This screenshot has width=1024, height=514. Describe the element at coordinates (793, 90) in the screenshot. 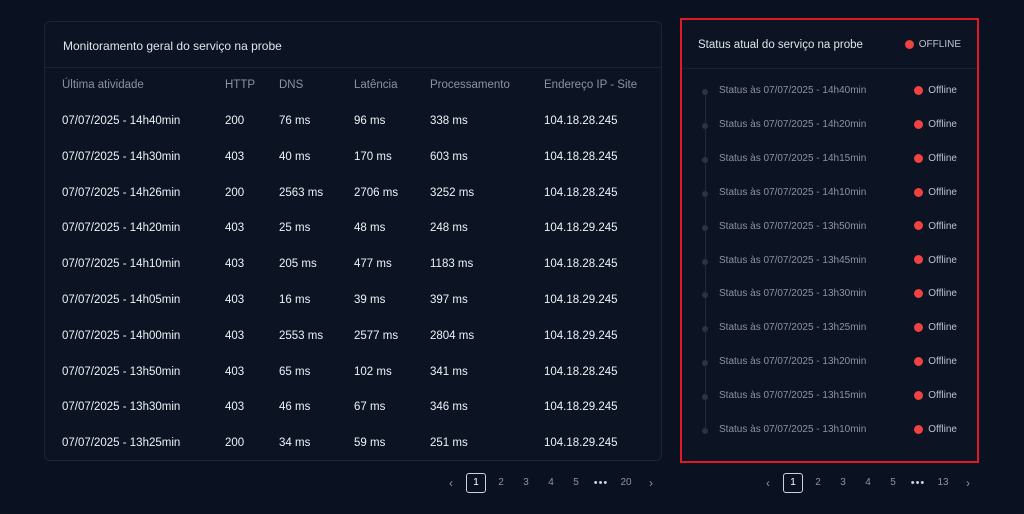

I see `timeline-item-label: Status às 07/07/2025 - 14h40min` at that location.